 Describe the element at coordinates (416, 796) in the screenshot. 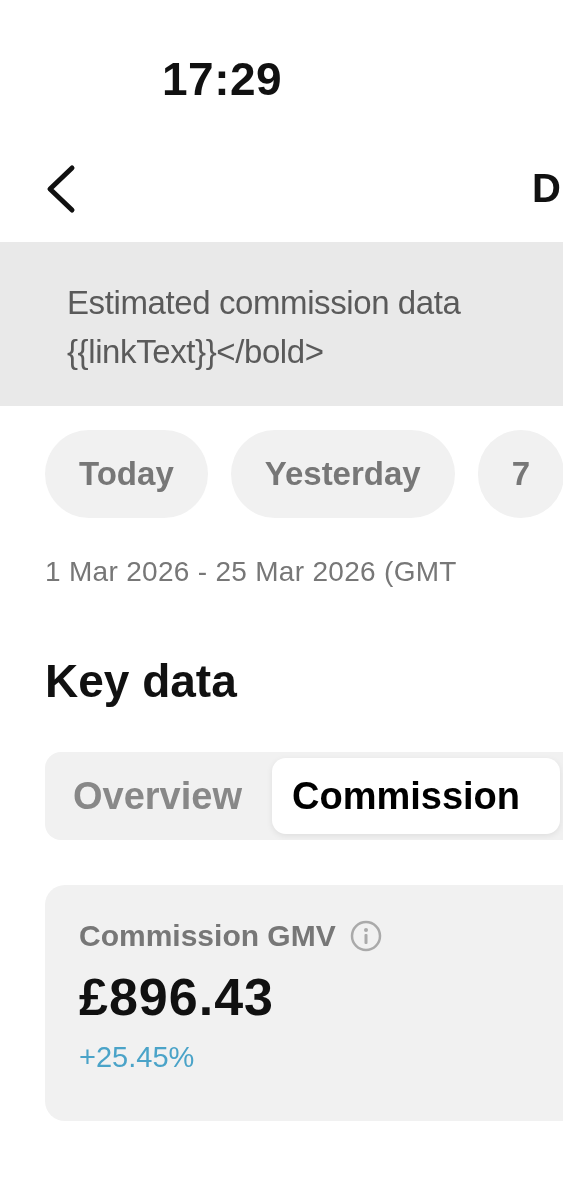

I see `tab: Commission` at that location.